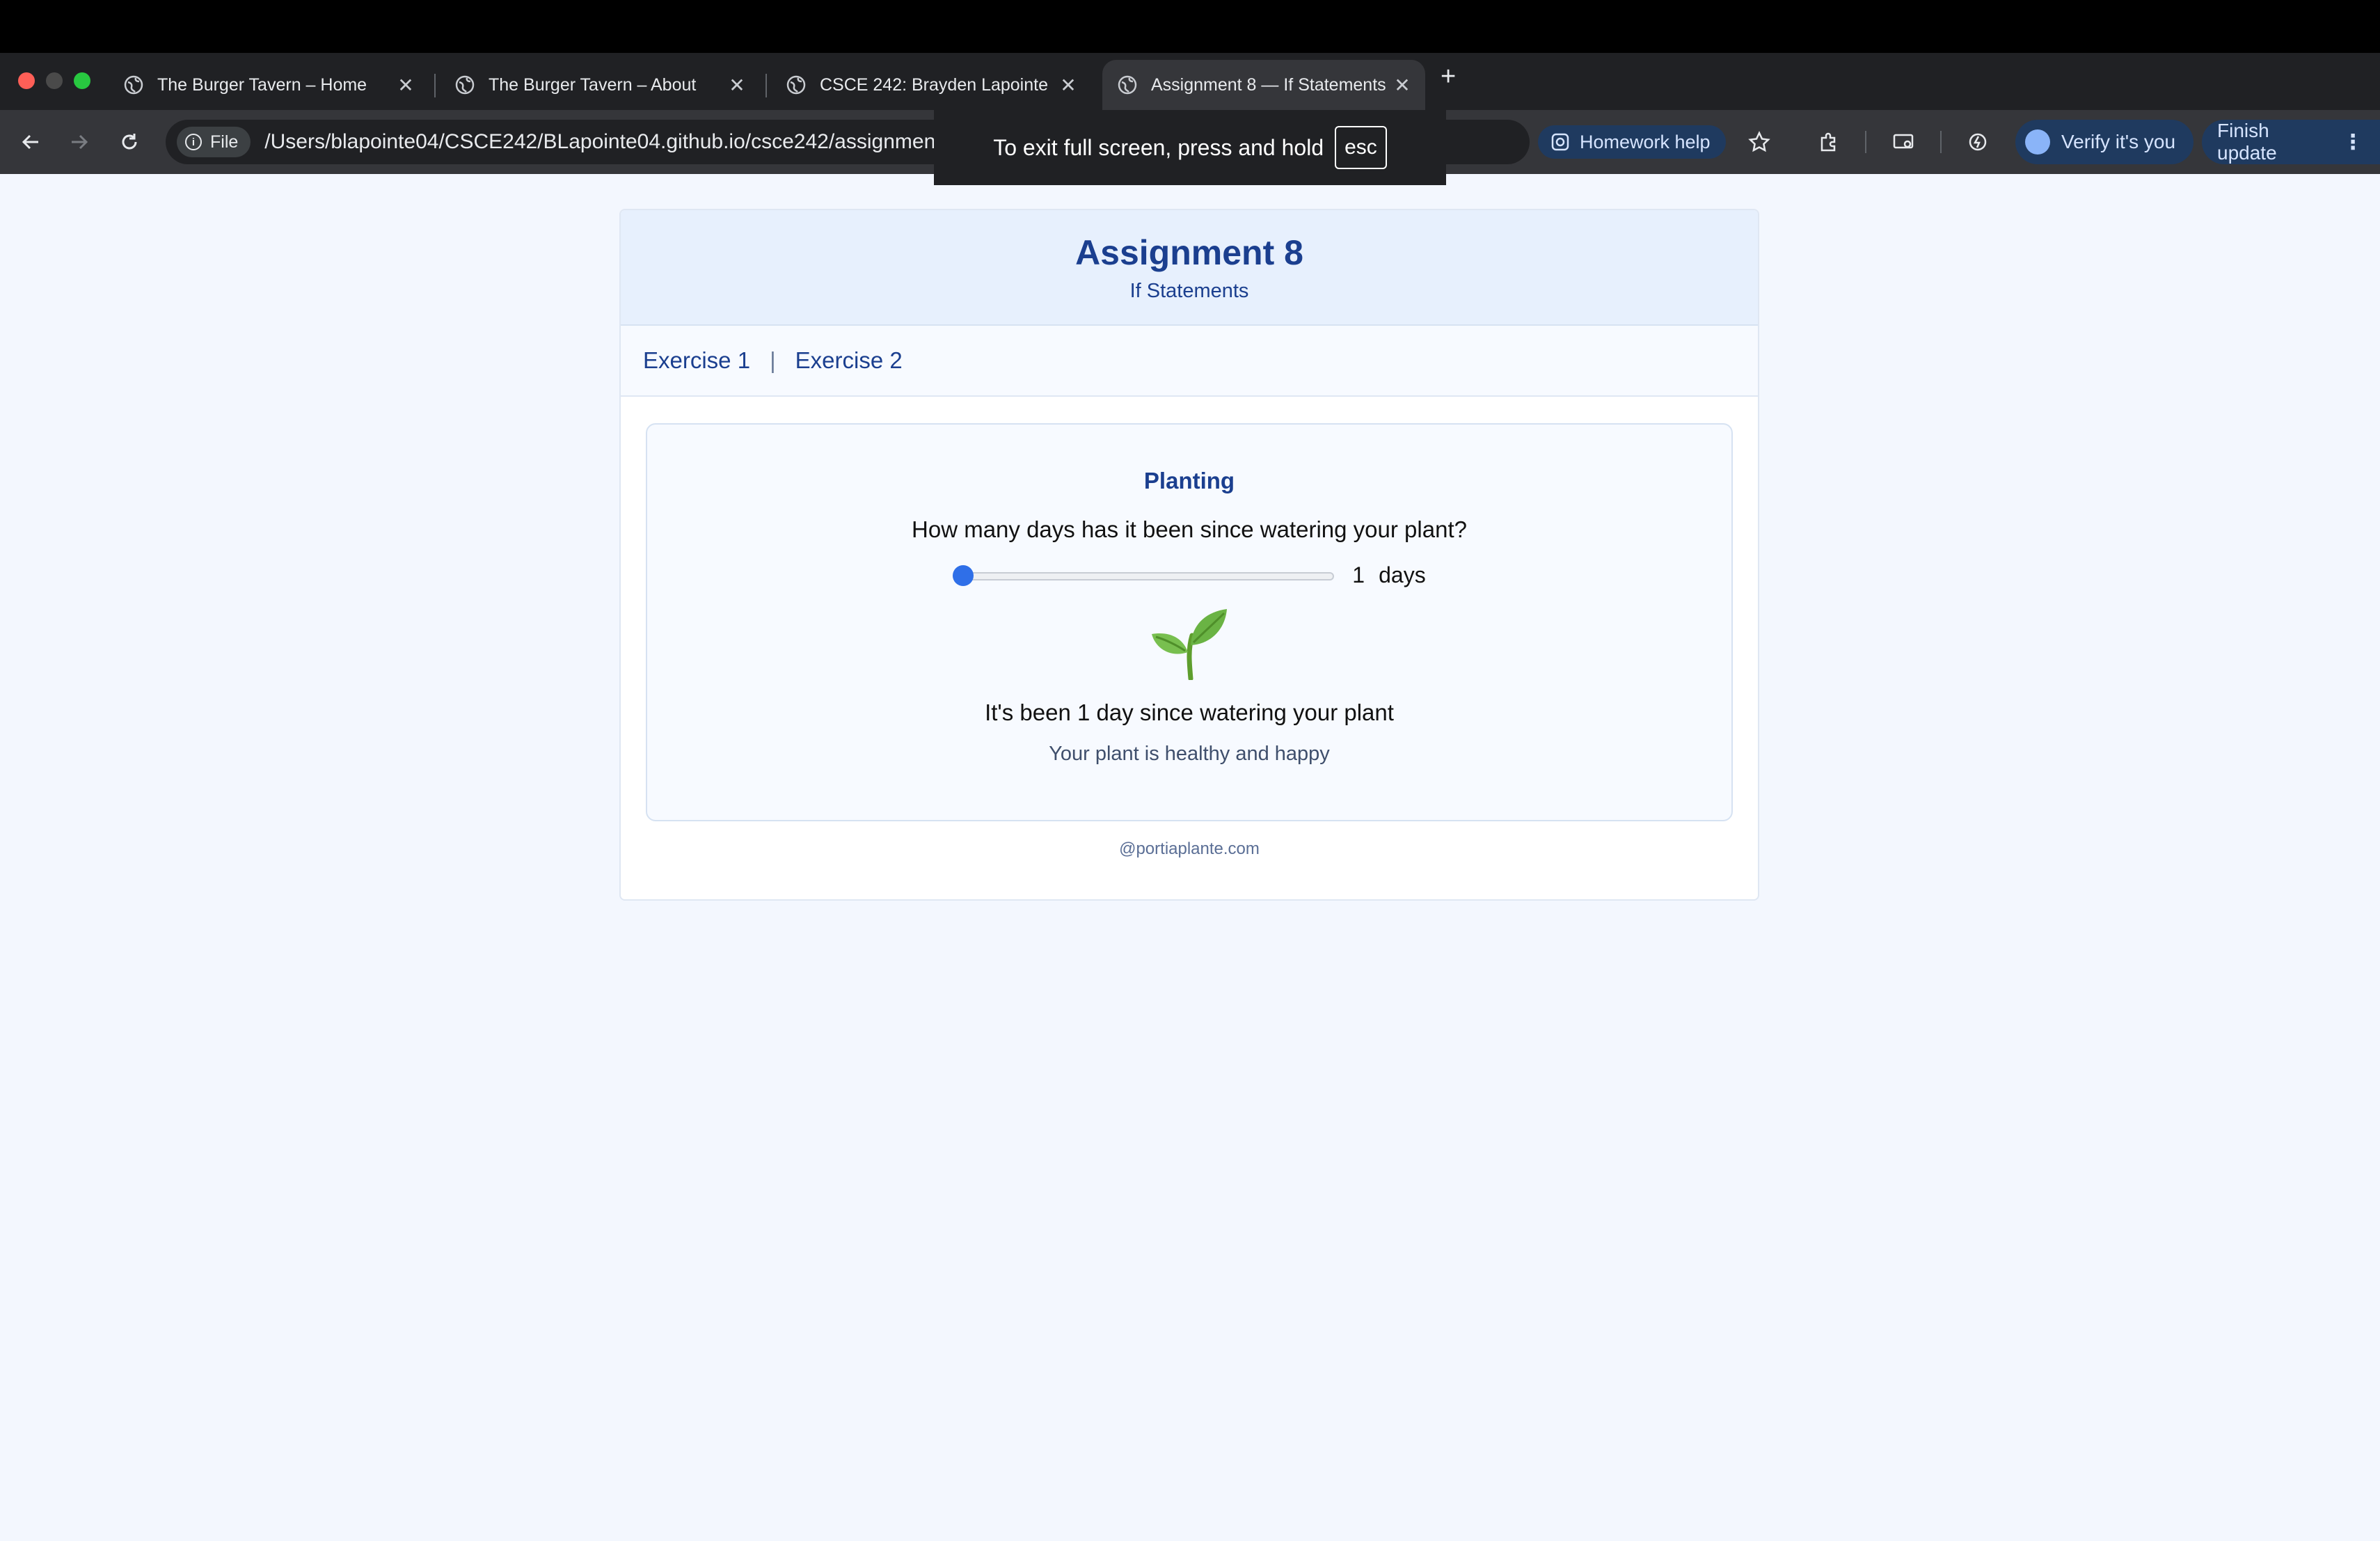  I want to click on tab-burger-home: The Burger Tavern – Home ✕, so click(269, 85).